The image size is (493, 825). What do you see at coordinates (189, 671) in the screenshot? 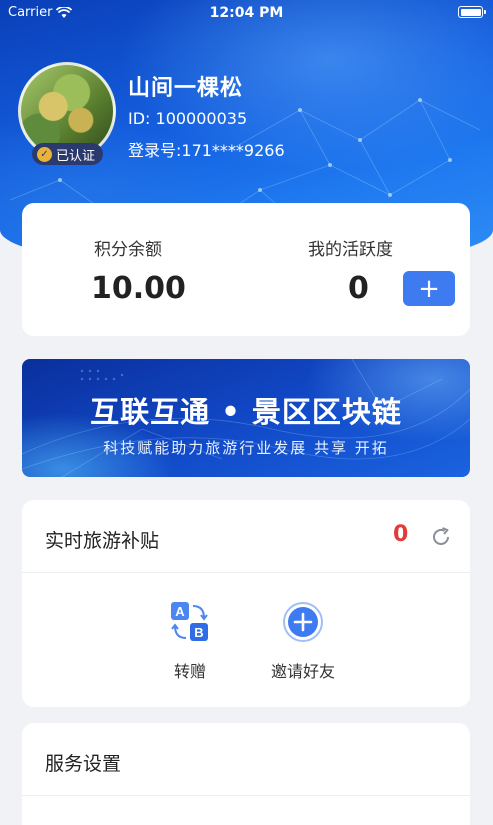
I see `transfer-label: 转赠` at bounding box center [189, 671].